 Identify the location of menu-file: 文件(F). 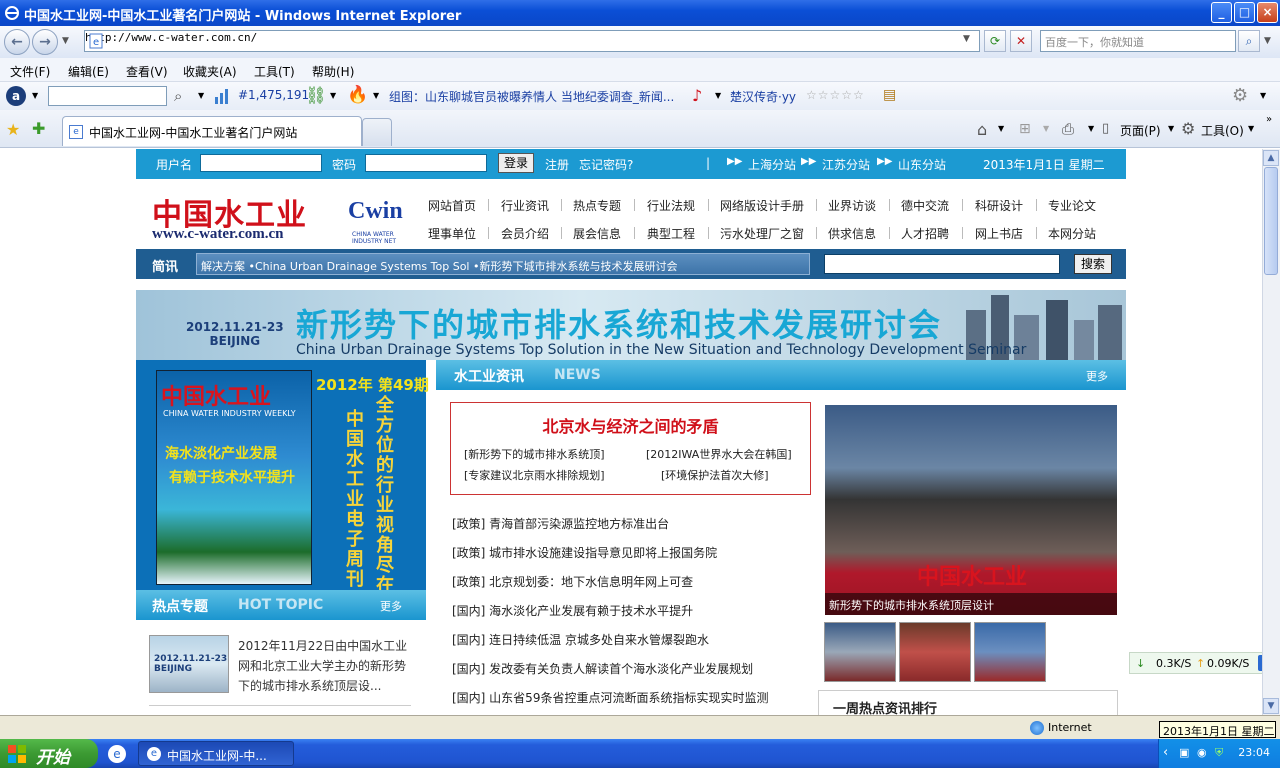
(30, 71).